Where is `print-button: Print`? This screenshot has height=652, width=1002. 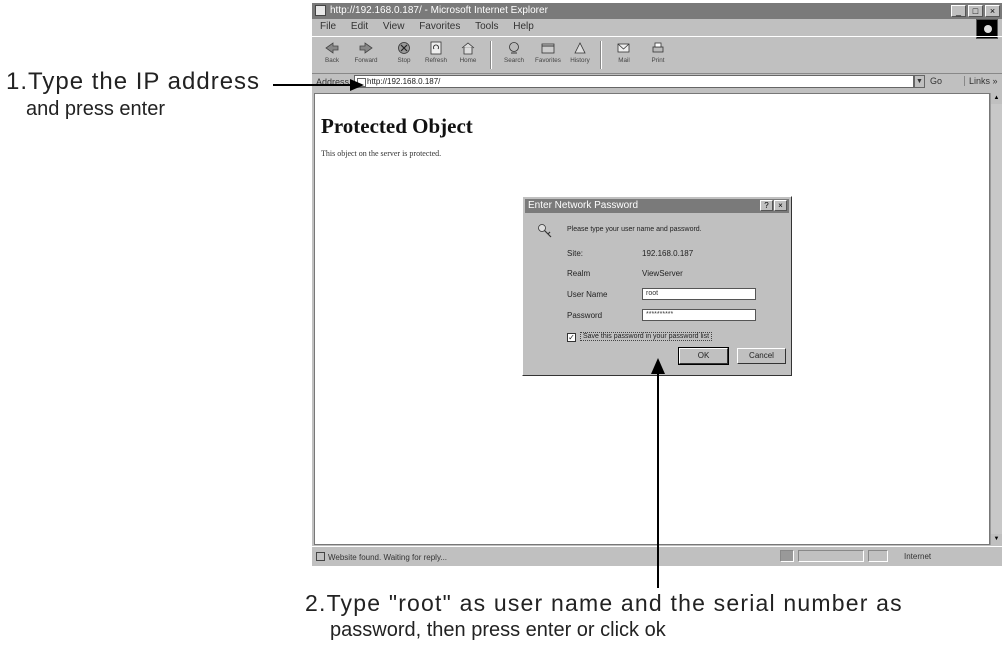
print-button: Print is located at coordinates (658, 55).